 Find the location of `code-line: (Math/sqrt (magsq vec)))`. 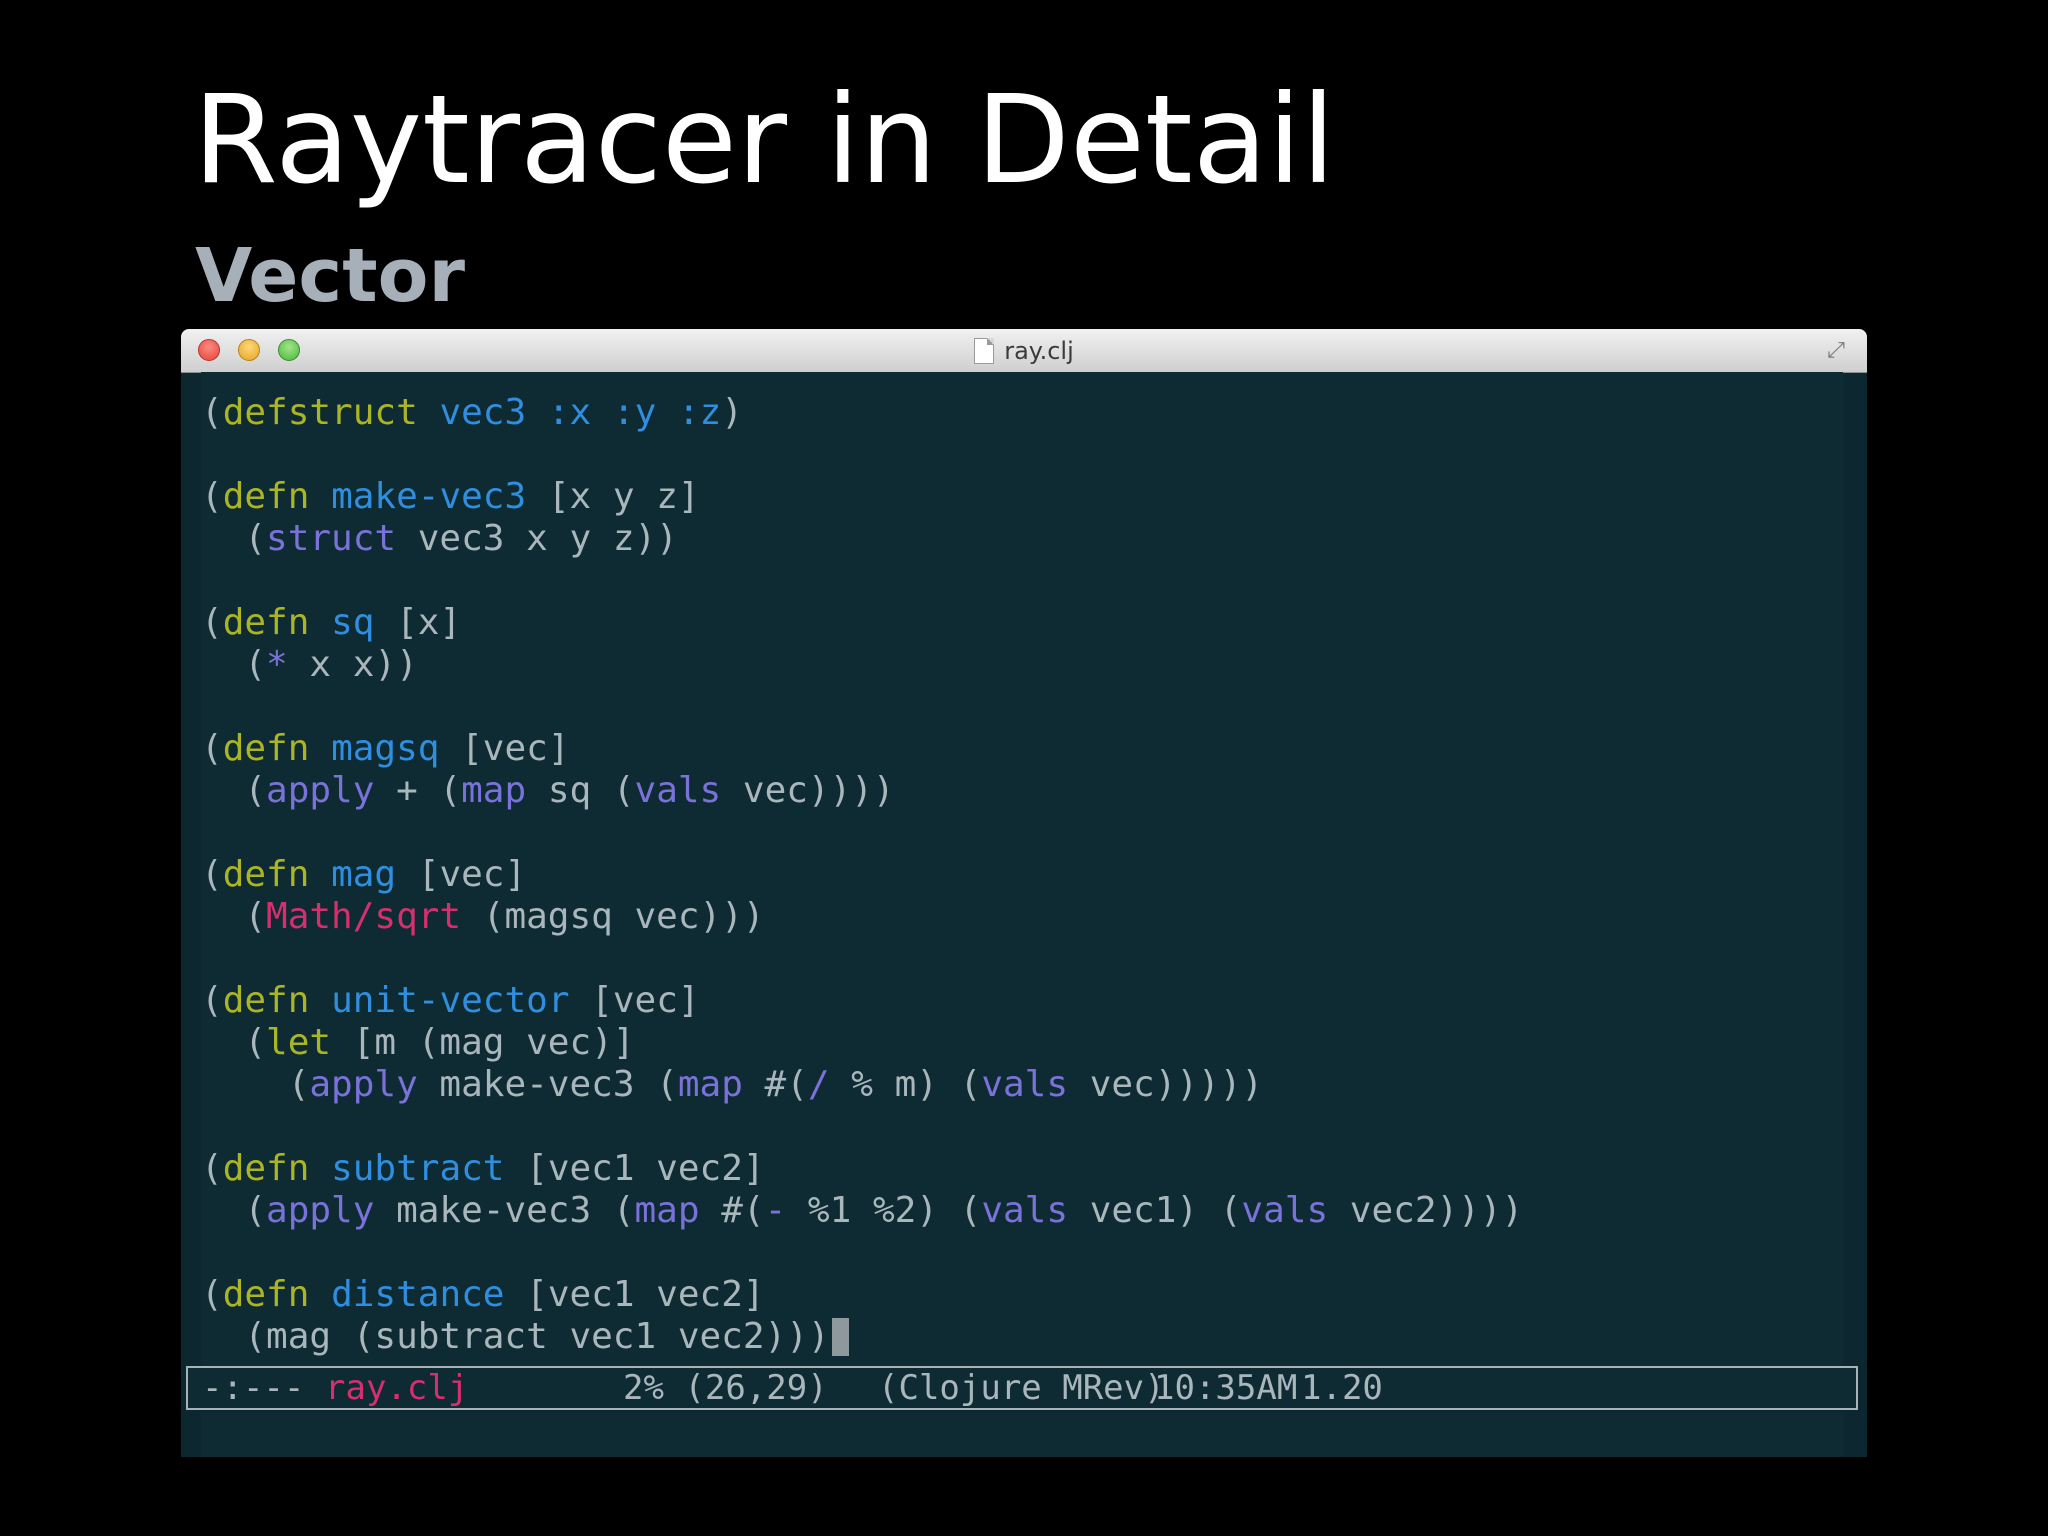

code-line: (Math/sqrt (magsq vec))) is located at coordinates (862, 917).